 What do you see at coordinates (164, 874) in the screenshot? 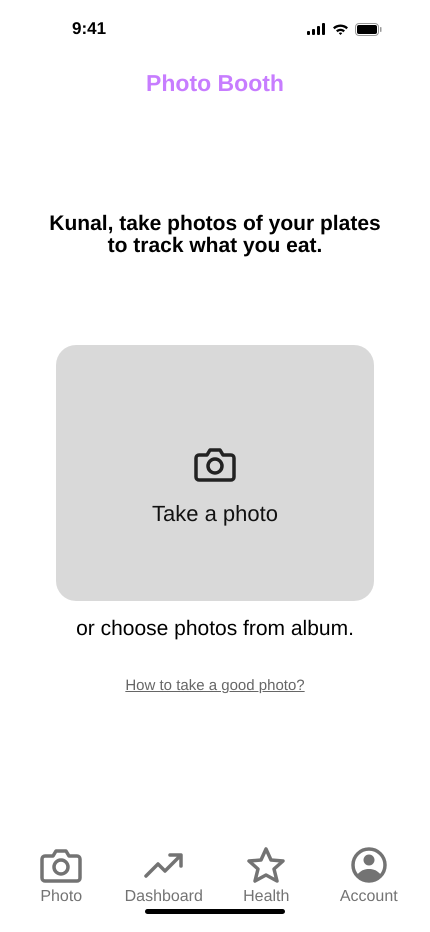
I see `tab-item: Dashboard` at bounding box center [164, 874].